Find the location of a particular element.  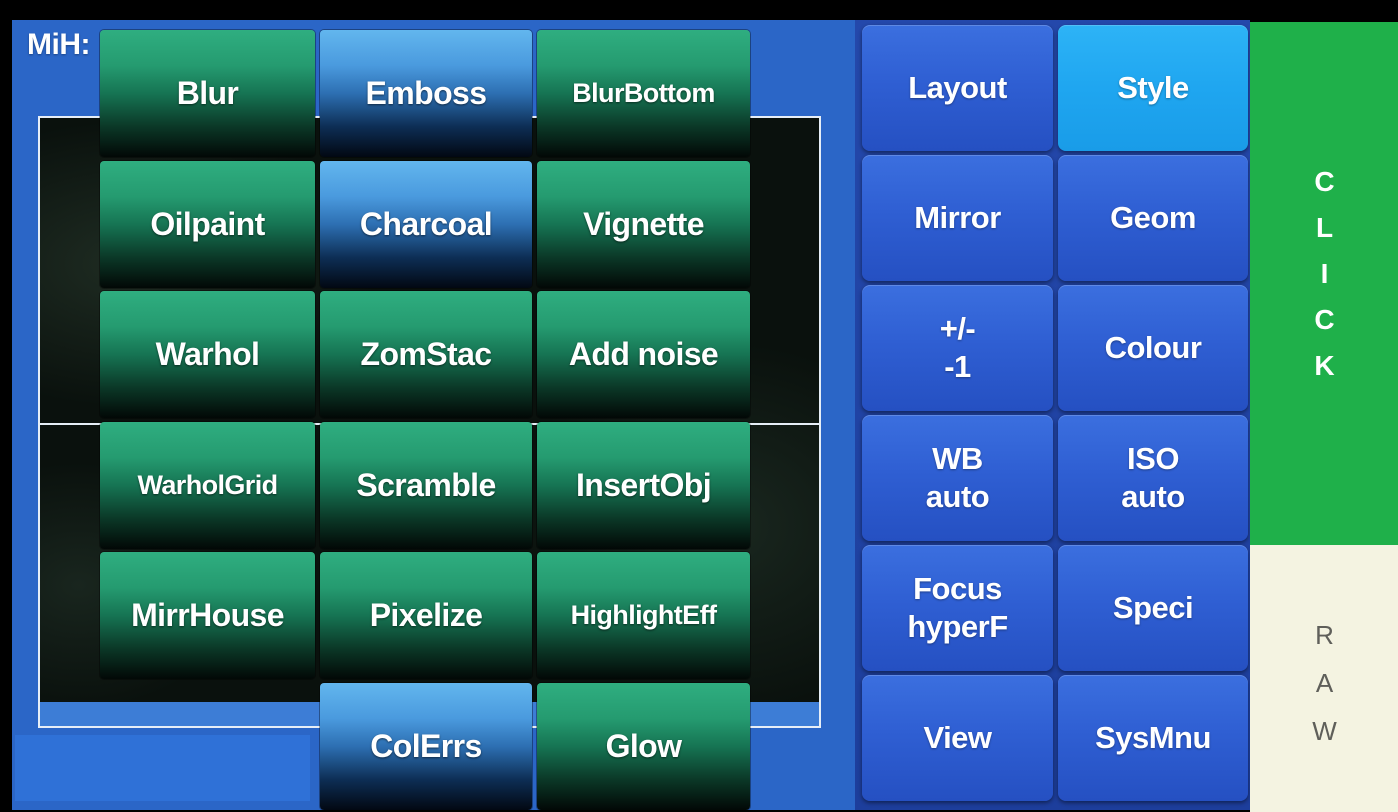

effect-label: HighlightEff is located at coordinates (643, 615).